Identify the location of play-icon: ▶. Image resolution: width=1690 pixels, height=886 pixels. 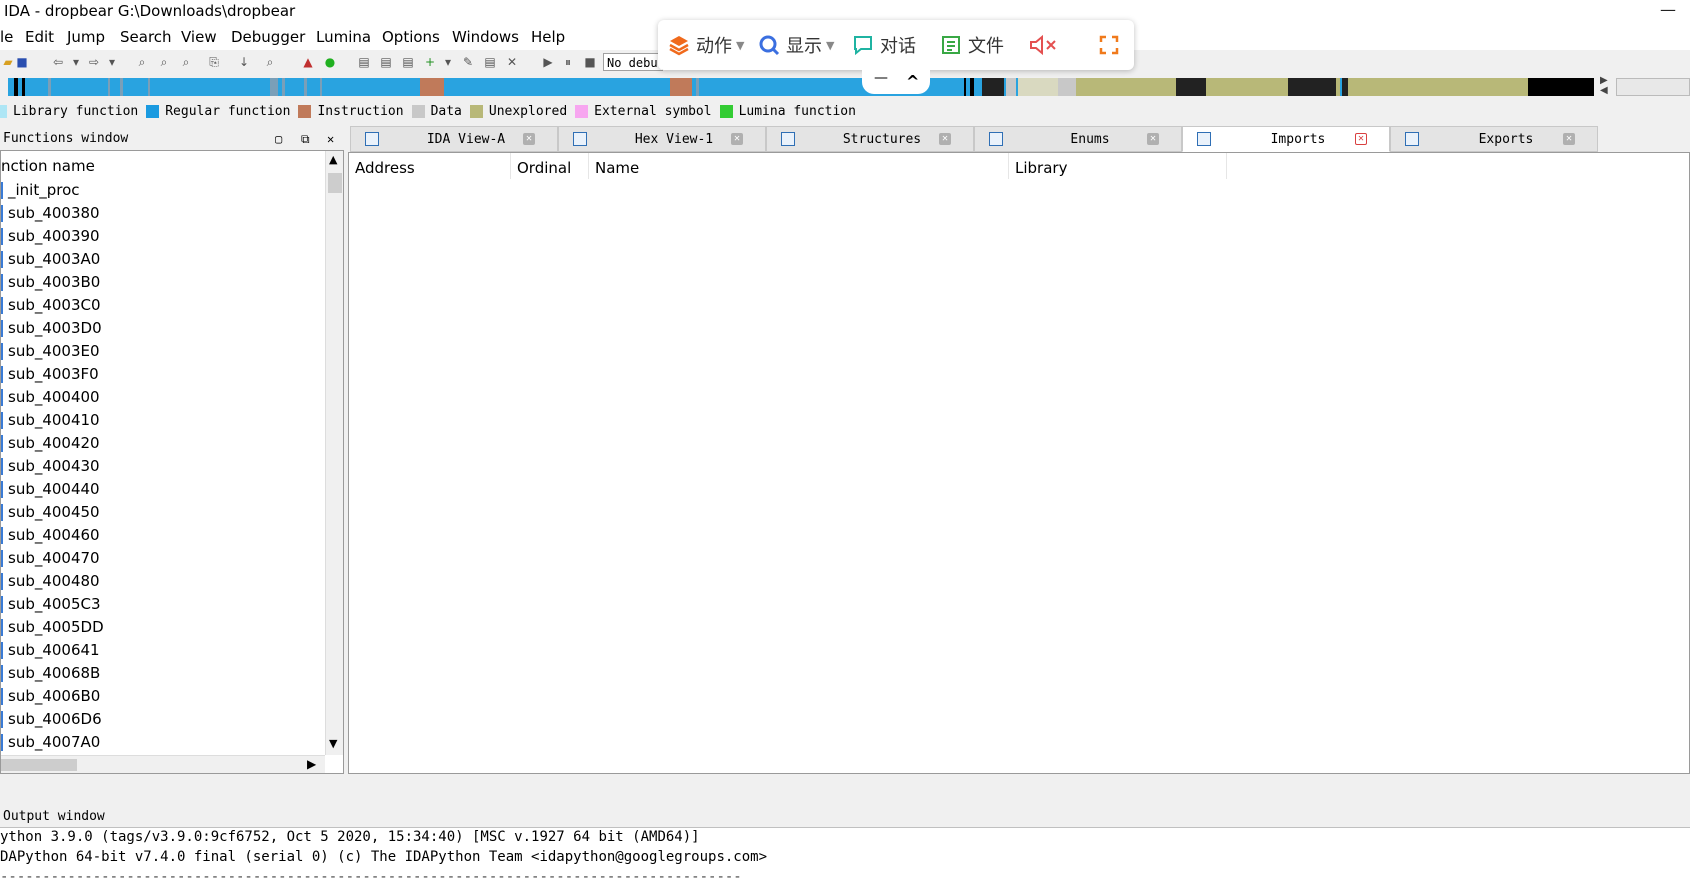
(548, 62).